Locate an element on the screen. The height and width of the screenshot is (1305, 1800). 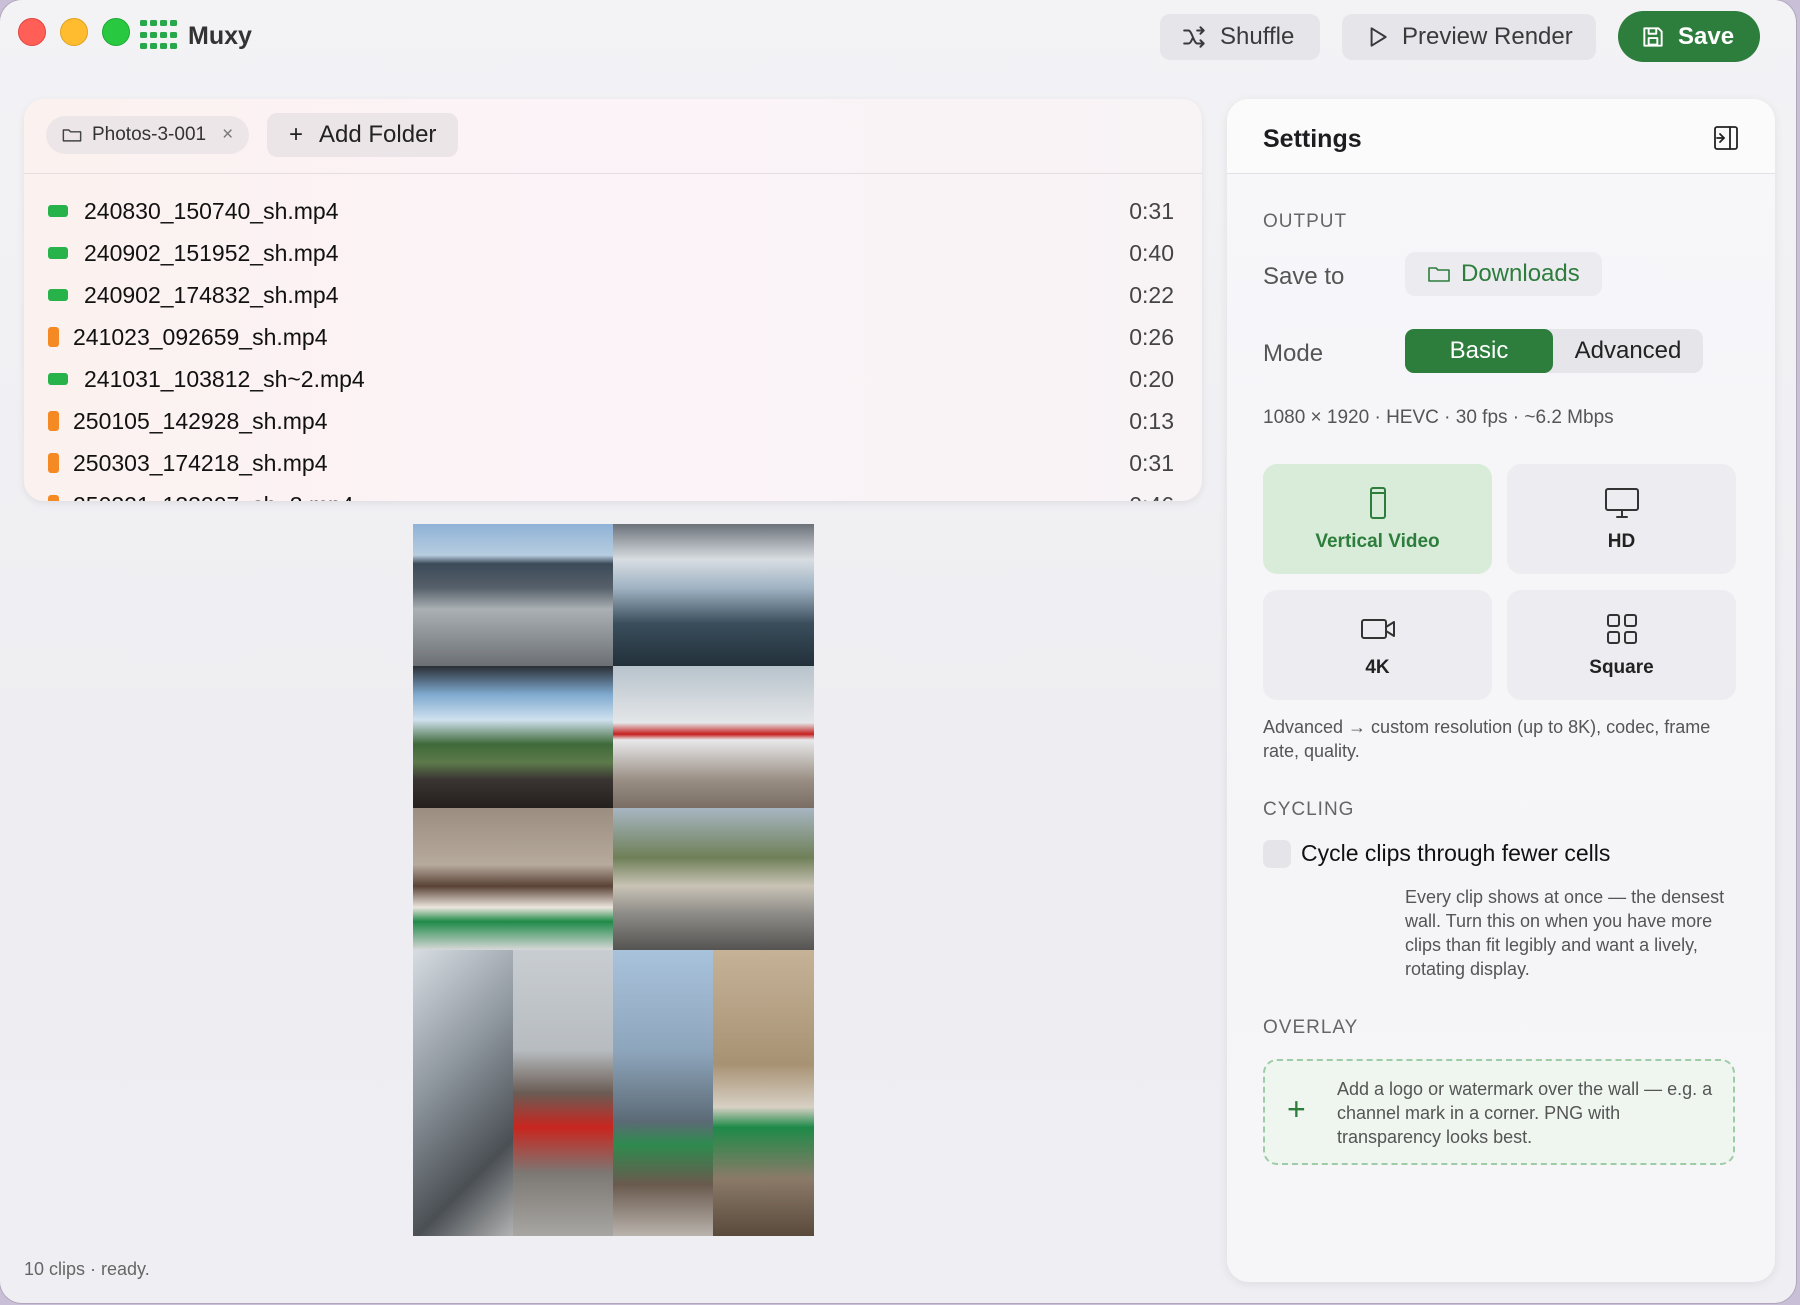
cycle-clips-label: Cycle clips through fewer cells is located at coordinates (1455, 853).